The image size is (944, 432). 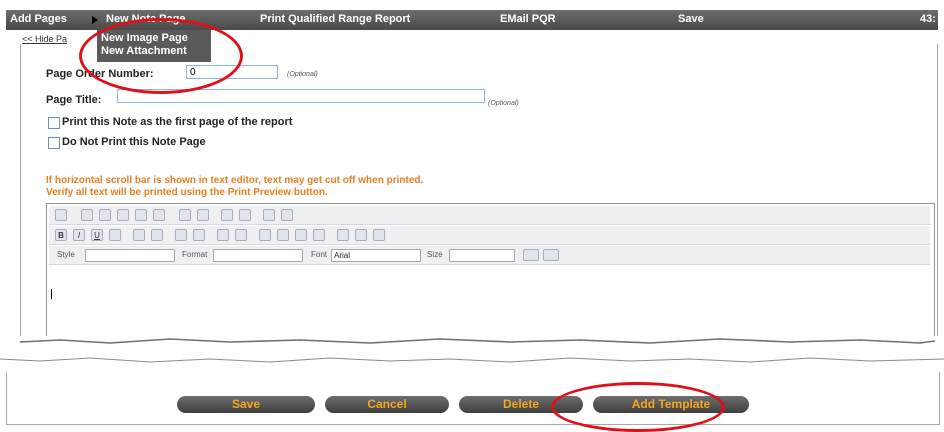 What do you see at coordinates (54, 123) in the screenshot?
I see `first-page-checkbox` at bounding box center [54, 123].